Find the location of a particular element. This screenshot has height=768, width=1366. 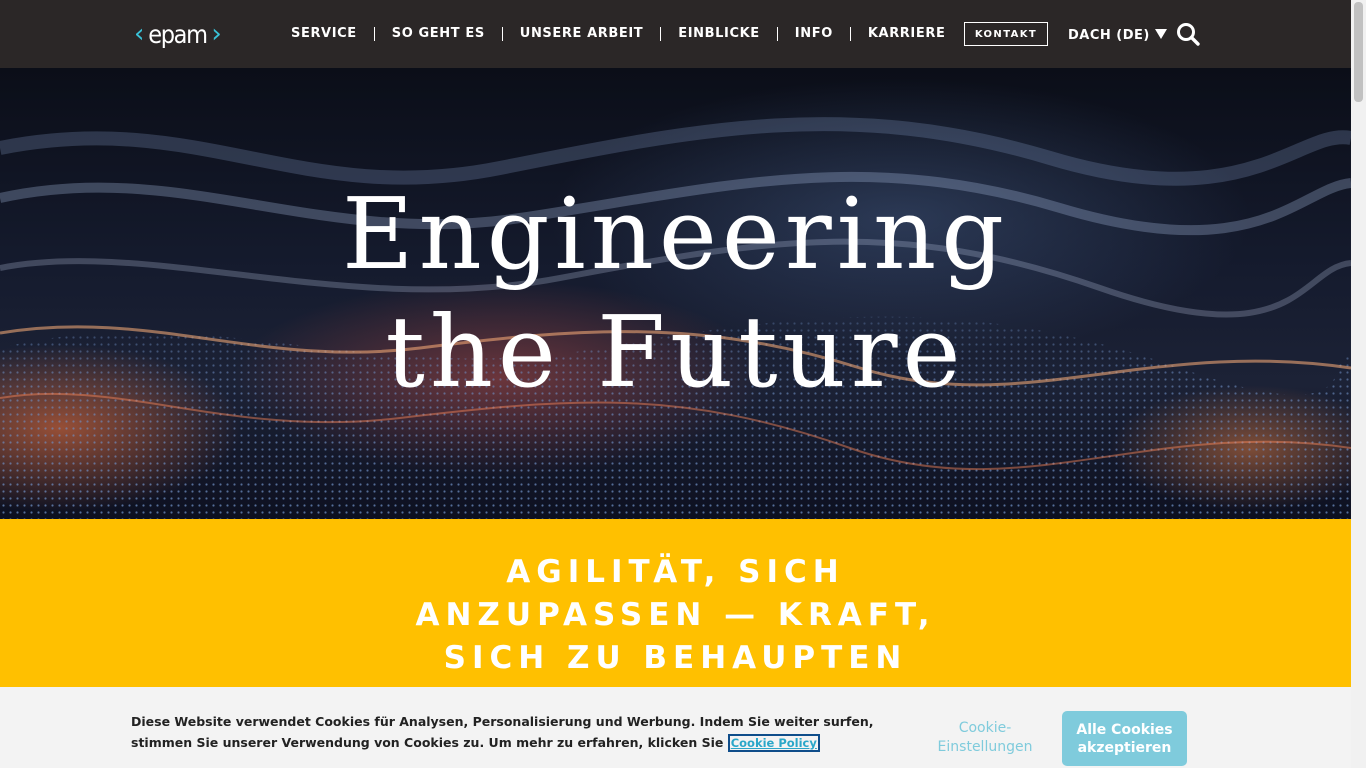

nav-item-einblicke: EINBLICKE is located at coordinates (718, 34).